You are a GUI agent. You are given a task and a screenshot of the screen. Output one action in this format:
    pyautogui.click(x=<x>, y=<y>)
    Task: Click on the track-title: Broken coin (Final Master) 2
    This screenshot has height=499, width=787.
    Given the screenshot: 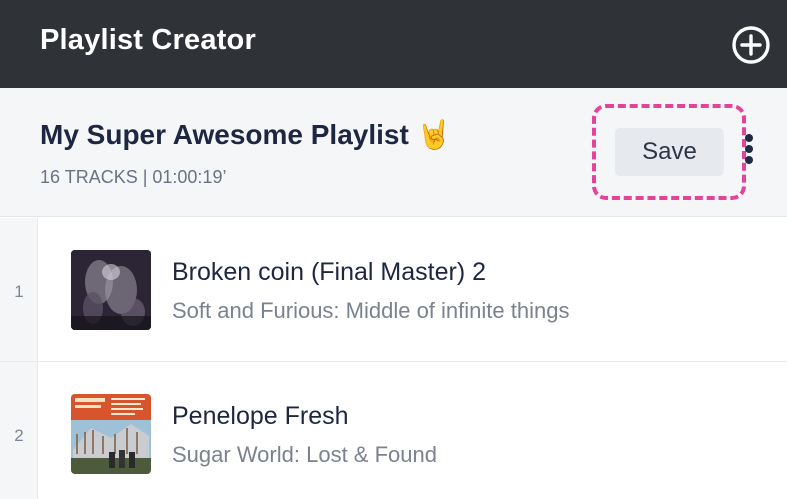 What is the action you would take?
    pyautogui.click(x=329, y=272)
    